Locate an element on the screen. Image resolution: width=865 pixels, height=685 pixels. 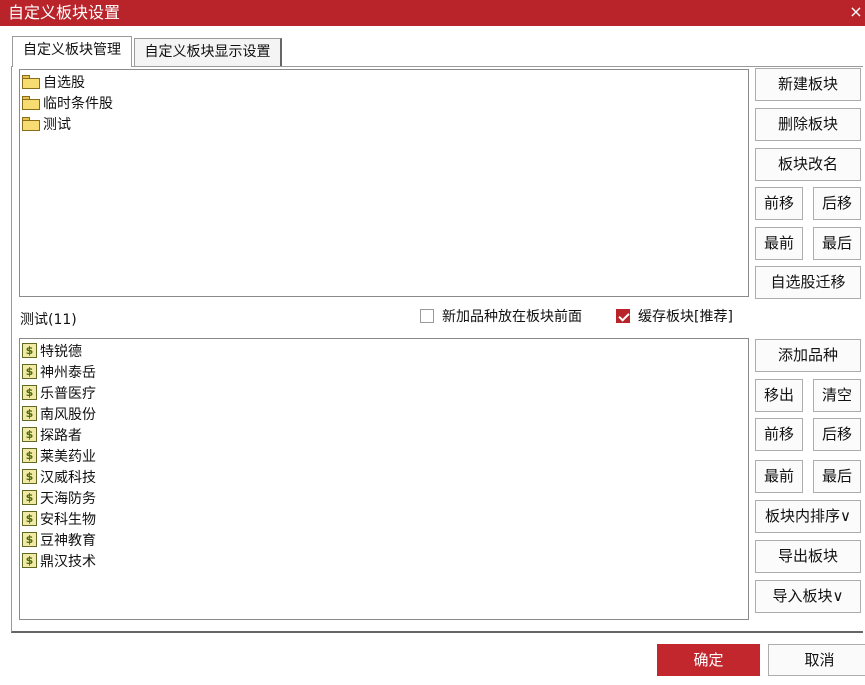
current-block-label: 测试(11) is located at coordinates (48, 320).